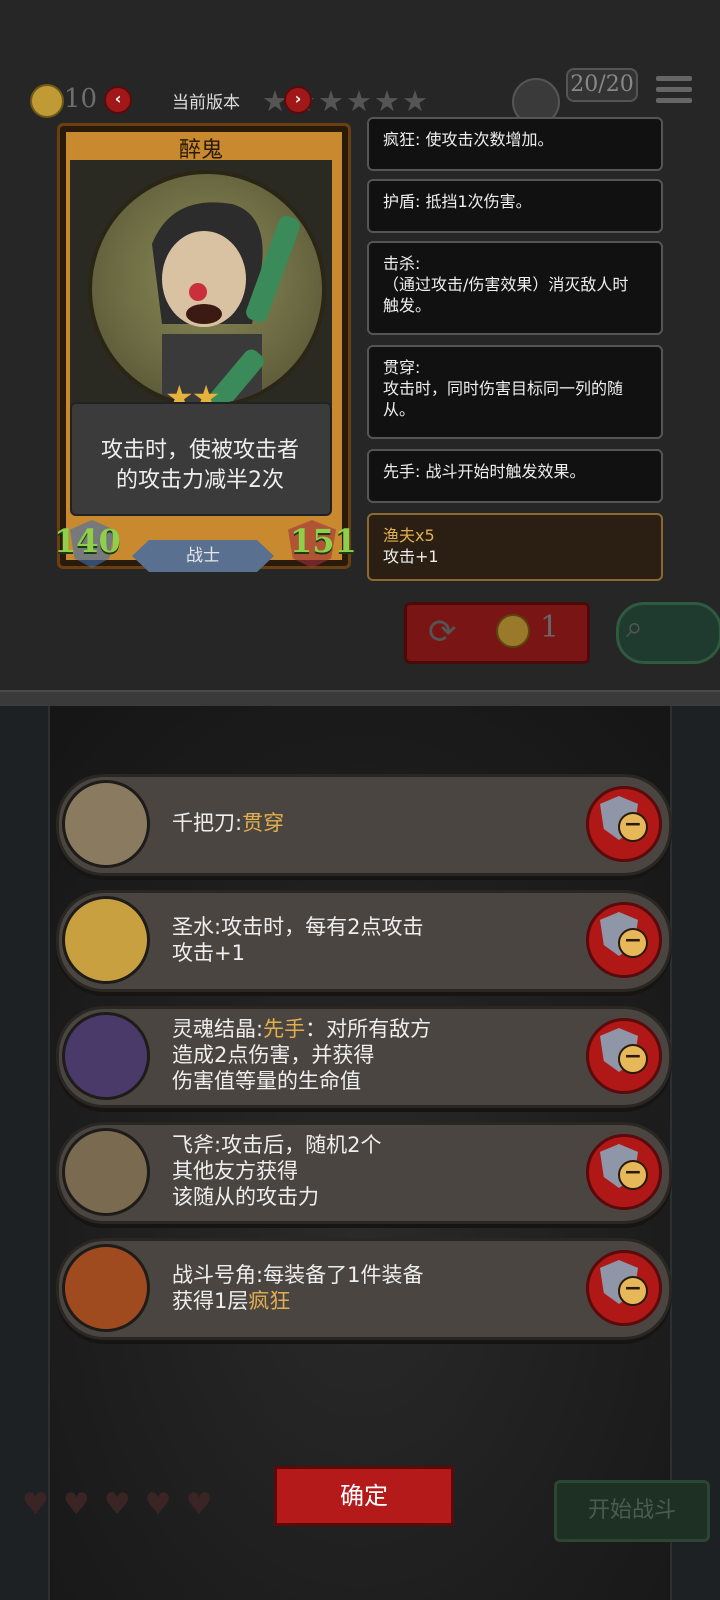 This screenshot has height=1600, width=720. What do you see at coordinates (602, 85) in the screenshot?
I see `energy-counter: 20/20` at bounding box center [602, 85].